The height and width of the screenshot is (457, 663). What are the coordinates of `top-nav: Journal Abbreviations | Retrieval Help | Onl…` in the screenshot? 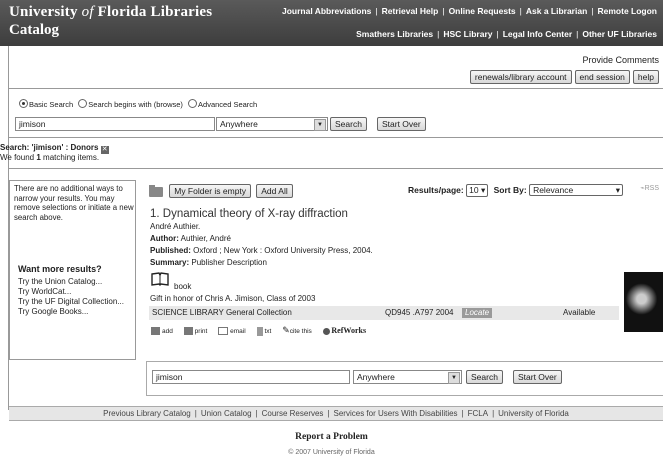 It's located at (469, 11).